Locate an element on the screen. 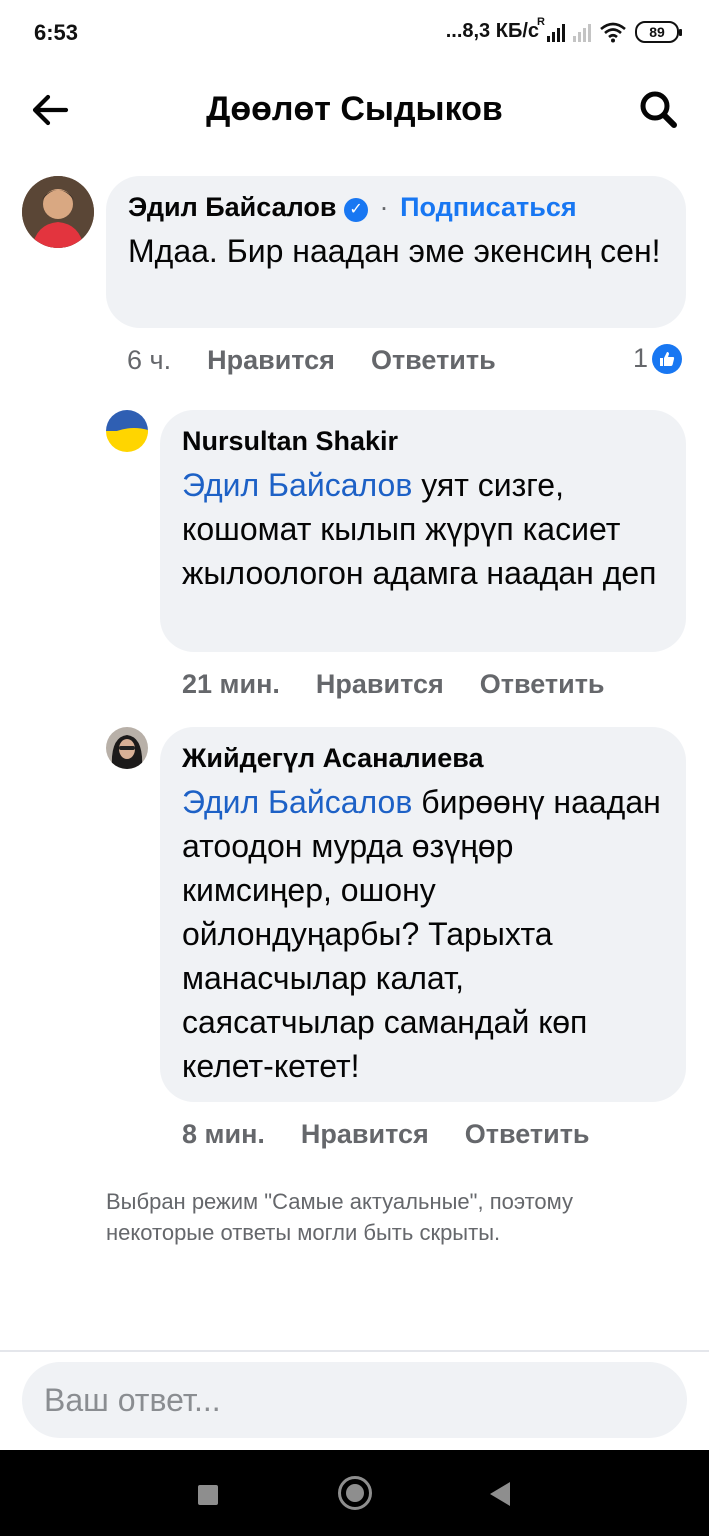 This screenshot has height=1536, width=709. reaction-count: 1 is located at coordinates (658, 358).